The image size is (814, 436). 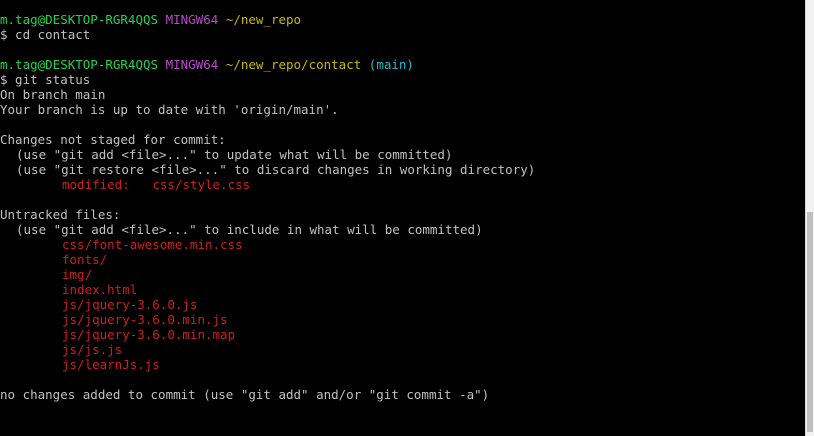 What do you see at coordinates (100, 289) in the screenshot?
I see `untracked-file: index.html` at bounding box center [100, 289].